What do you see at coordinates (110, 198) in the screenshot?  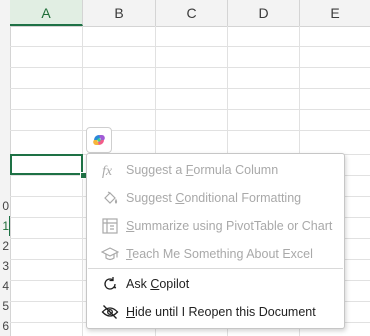 I see `paint-bucket-icon` at bounding box center [110, 198].